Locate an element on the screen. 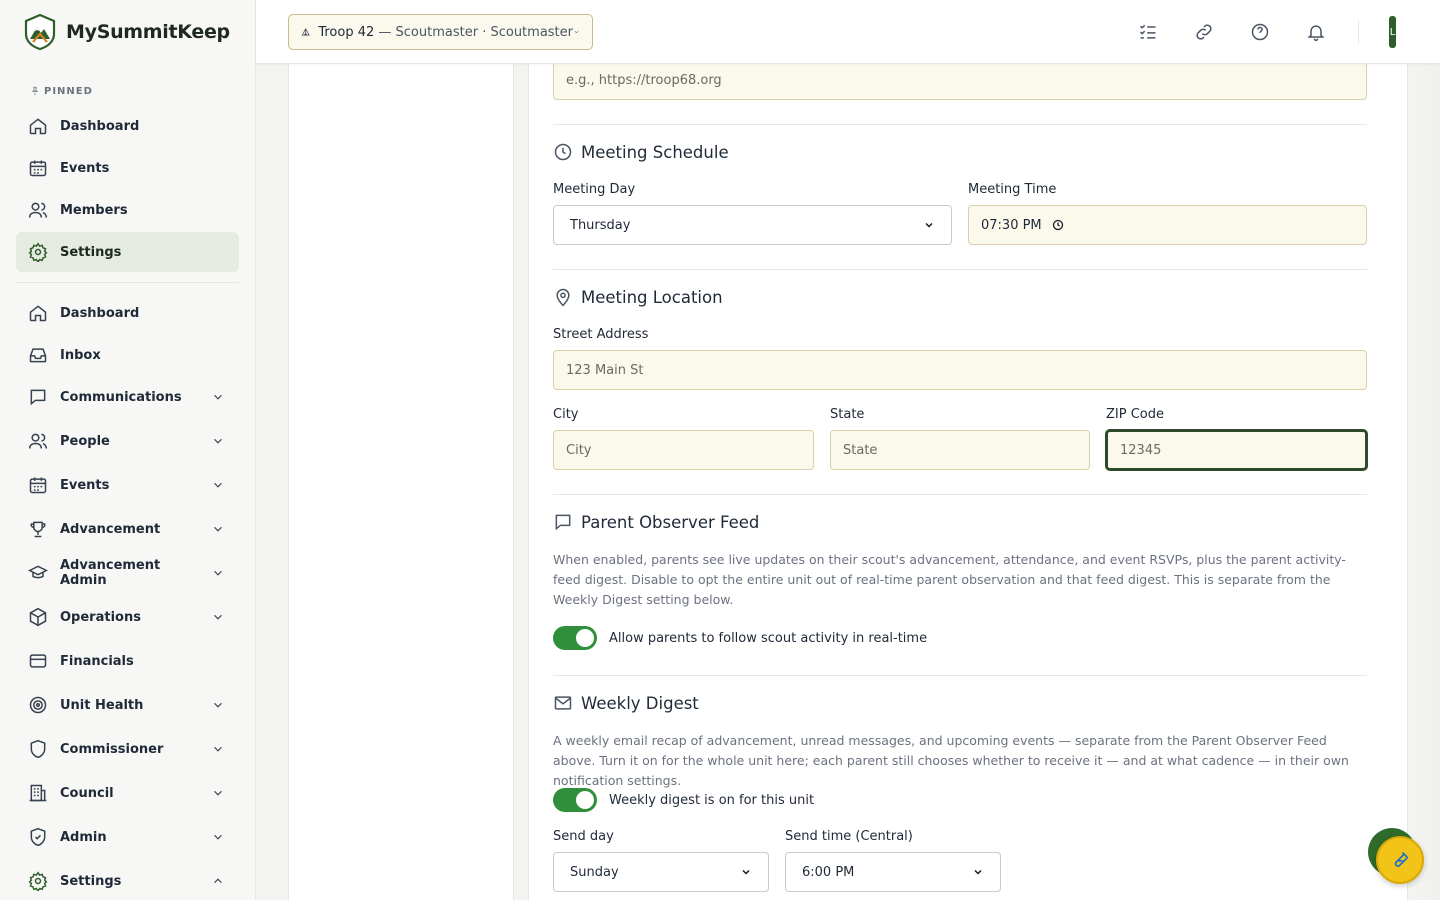 Image resolution: width=1440 pixels, height=900 pixels. nav-label: People is located at coordinates (85, 441).